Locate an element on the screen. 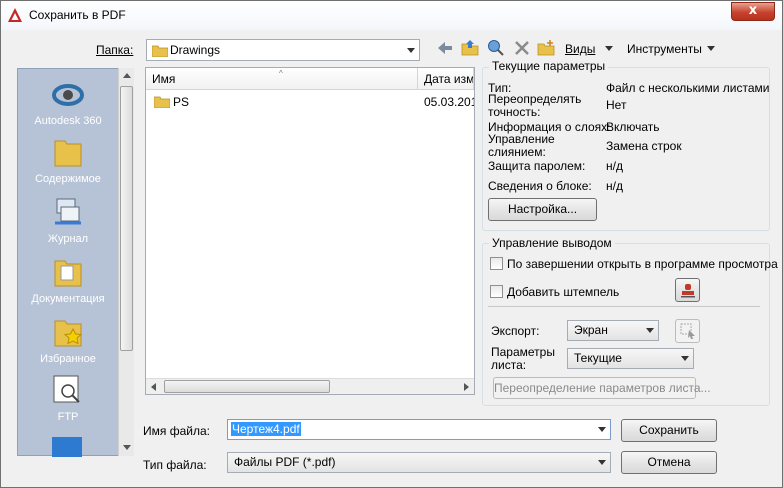 The image size is (783, 488). filetype-select: Файлы PDF (*.pdf) is located at coordinates (419, 462).